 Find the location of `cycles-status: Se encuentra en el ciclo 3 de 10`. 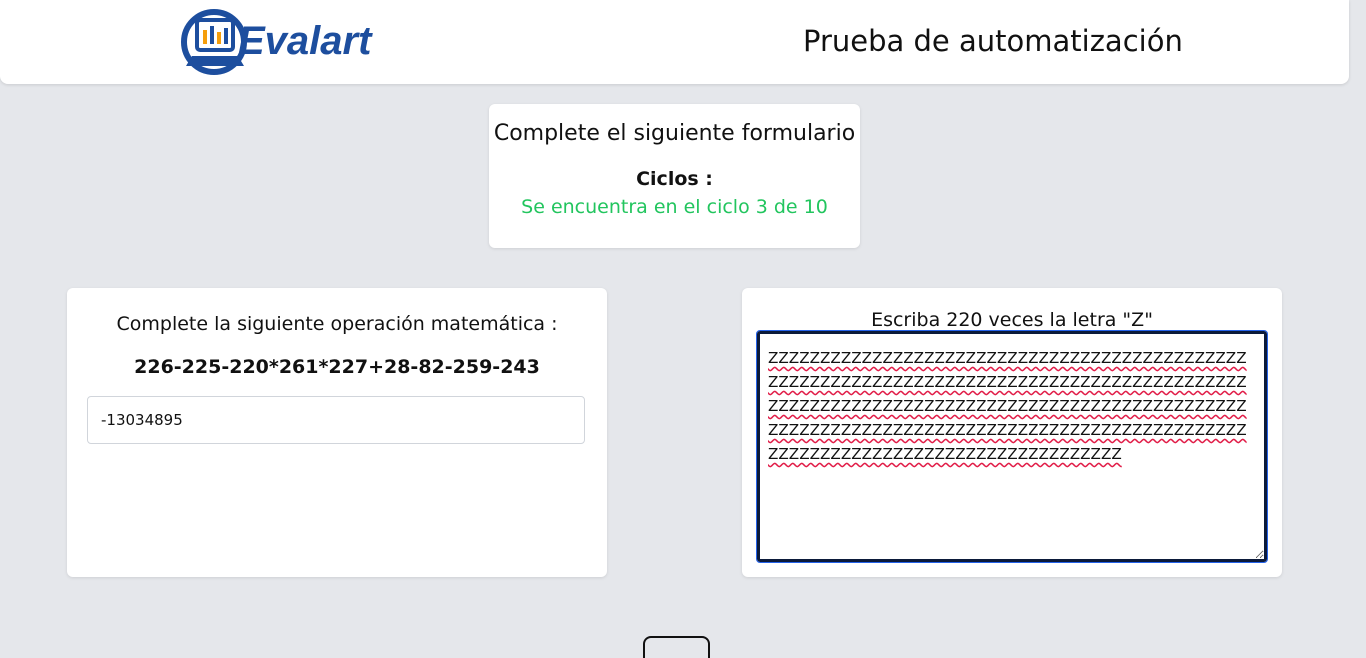

cycles-status: Se encuentra en el ciclo 3 de 10 is located at coordinates (674, 207).